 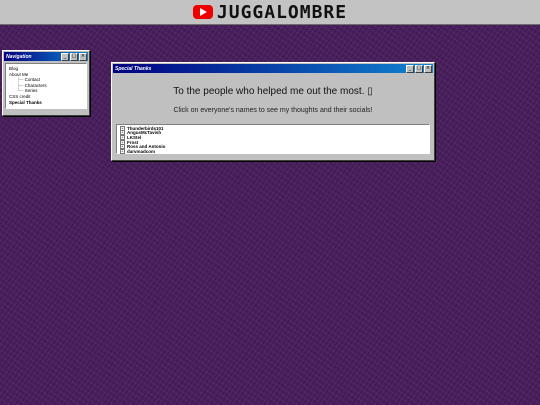 What do you see at coordinates (282, 12) in the screenshot?
I see `site-brand: JUGGALOMBRE` at bounding box center [282, 12].